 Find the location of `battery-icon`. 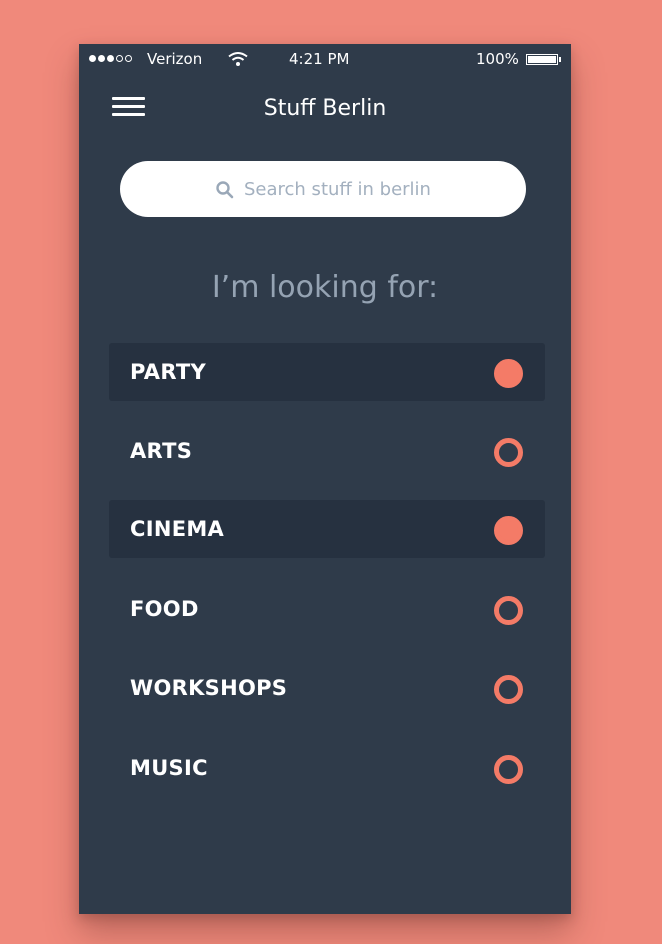

battery-icon is located at coordinates (542, 59).